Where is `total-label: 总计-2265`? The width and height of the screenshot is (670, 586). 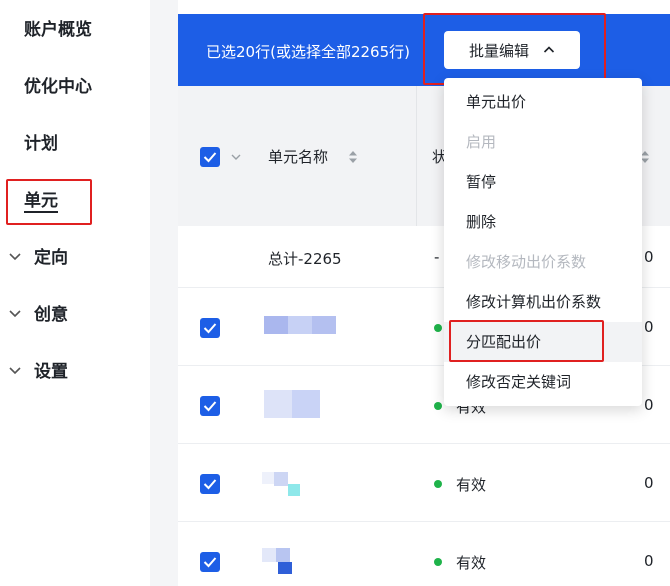
total-label: 总计-2265 is located at coordinates (305, 259).